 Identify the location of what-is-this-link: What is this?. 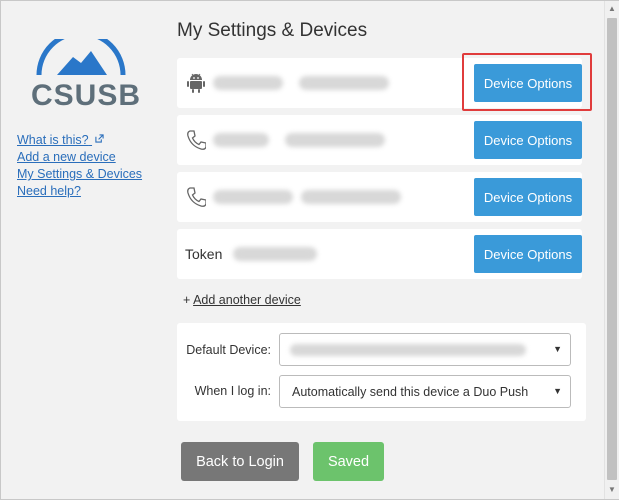
(79, 140).